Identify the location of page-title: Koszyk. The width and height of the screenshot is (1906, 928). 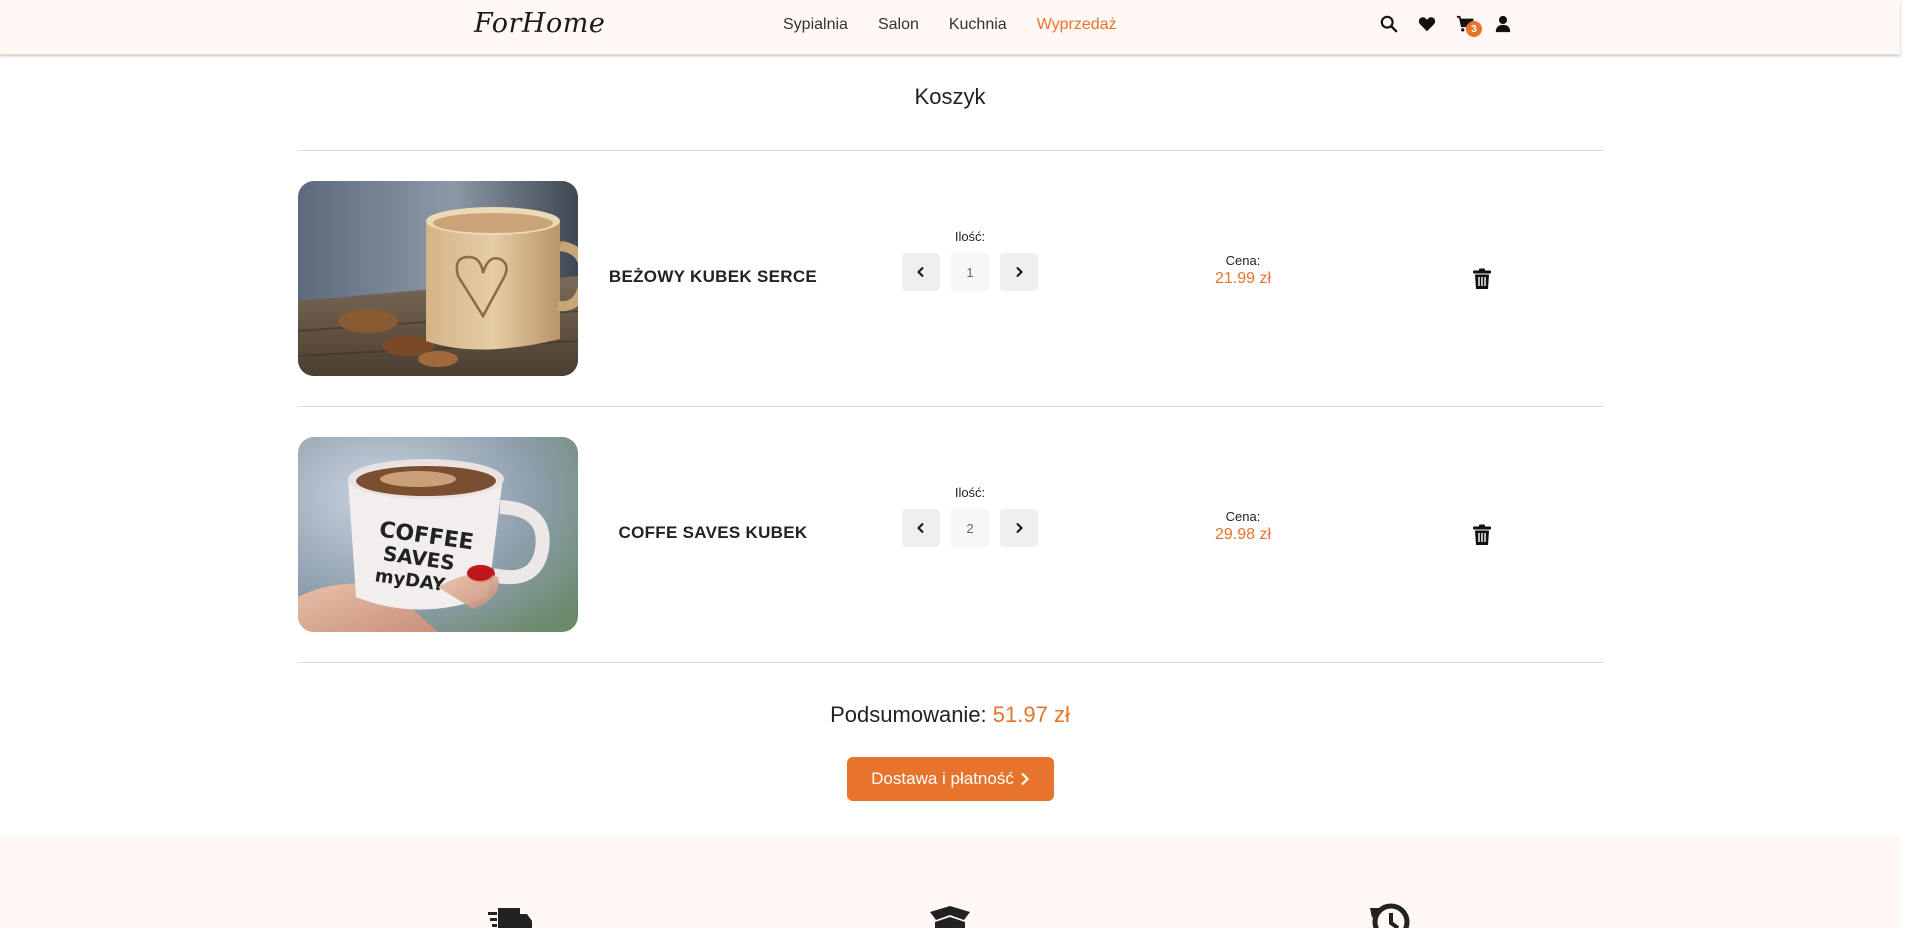
(950, 96).